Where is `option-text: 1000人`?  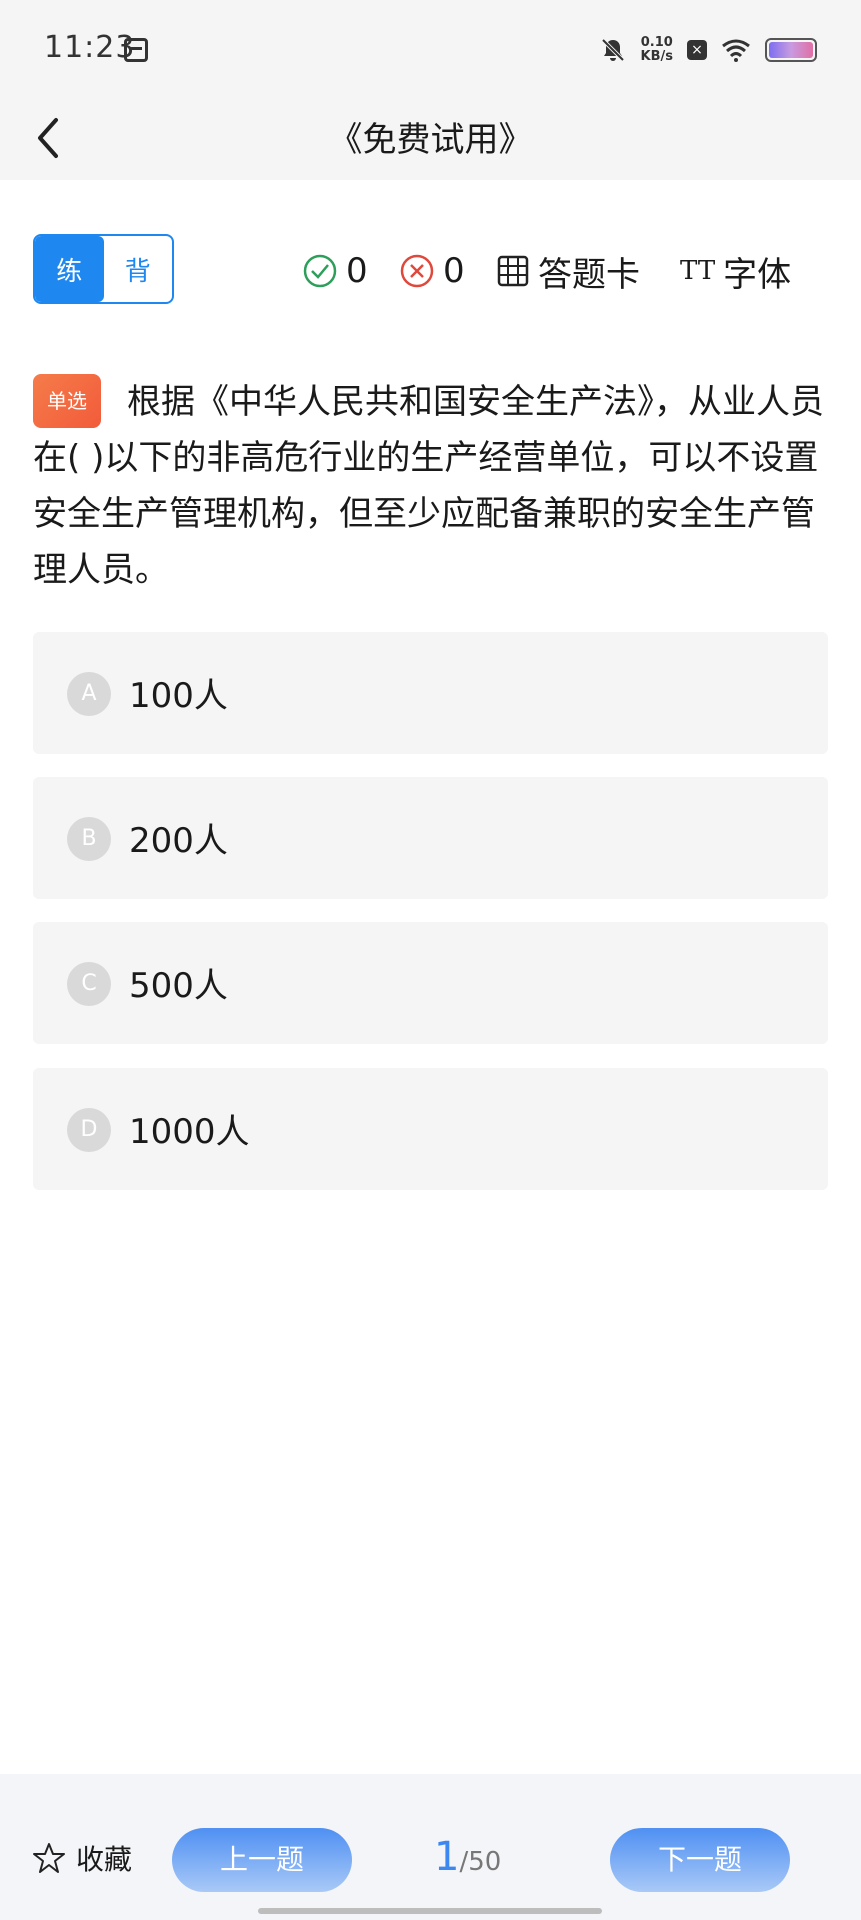
option-text: 1000人 is located at coordinates (189, 1132).